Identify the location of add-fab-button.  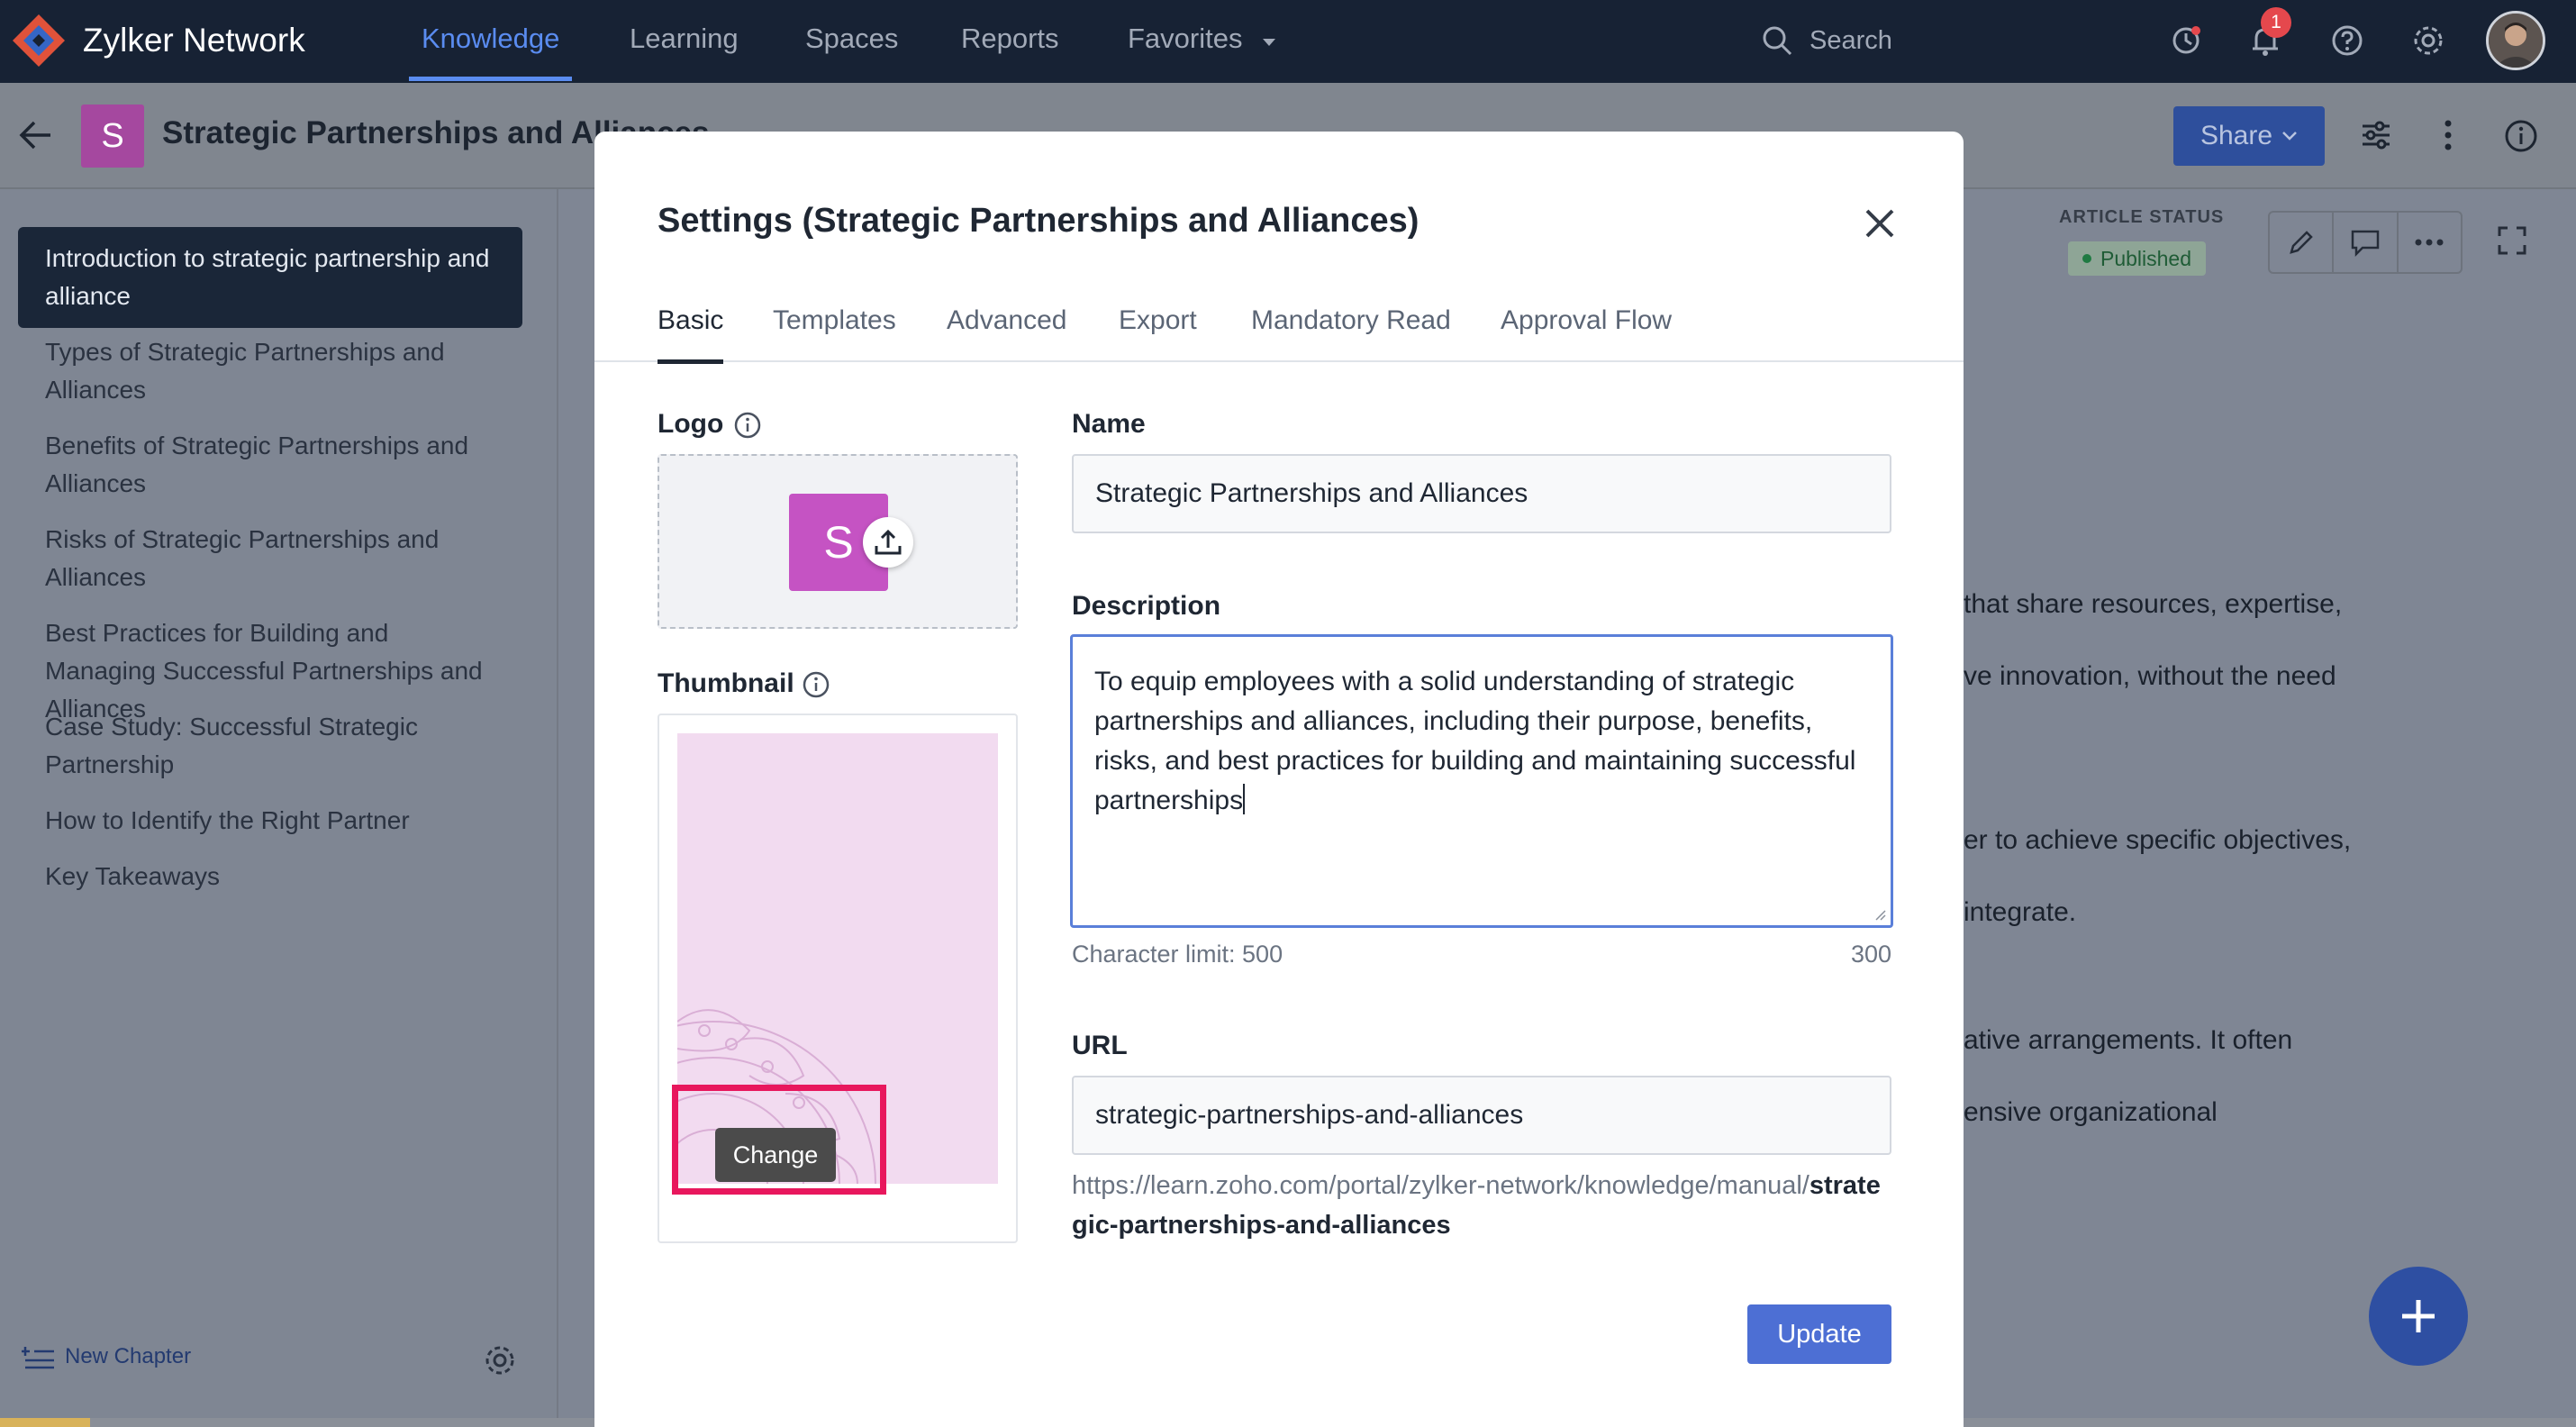
(2418, 1316).